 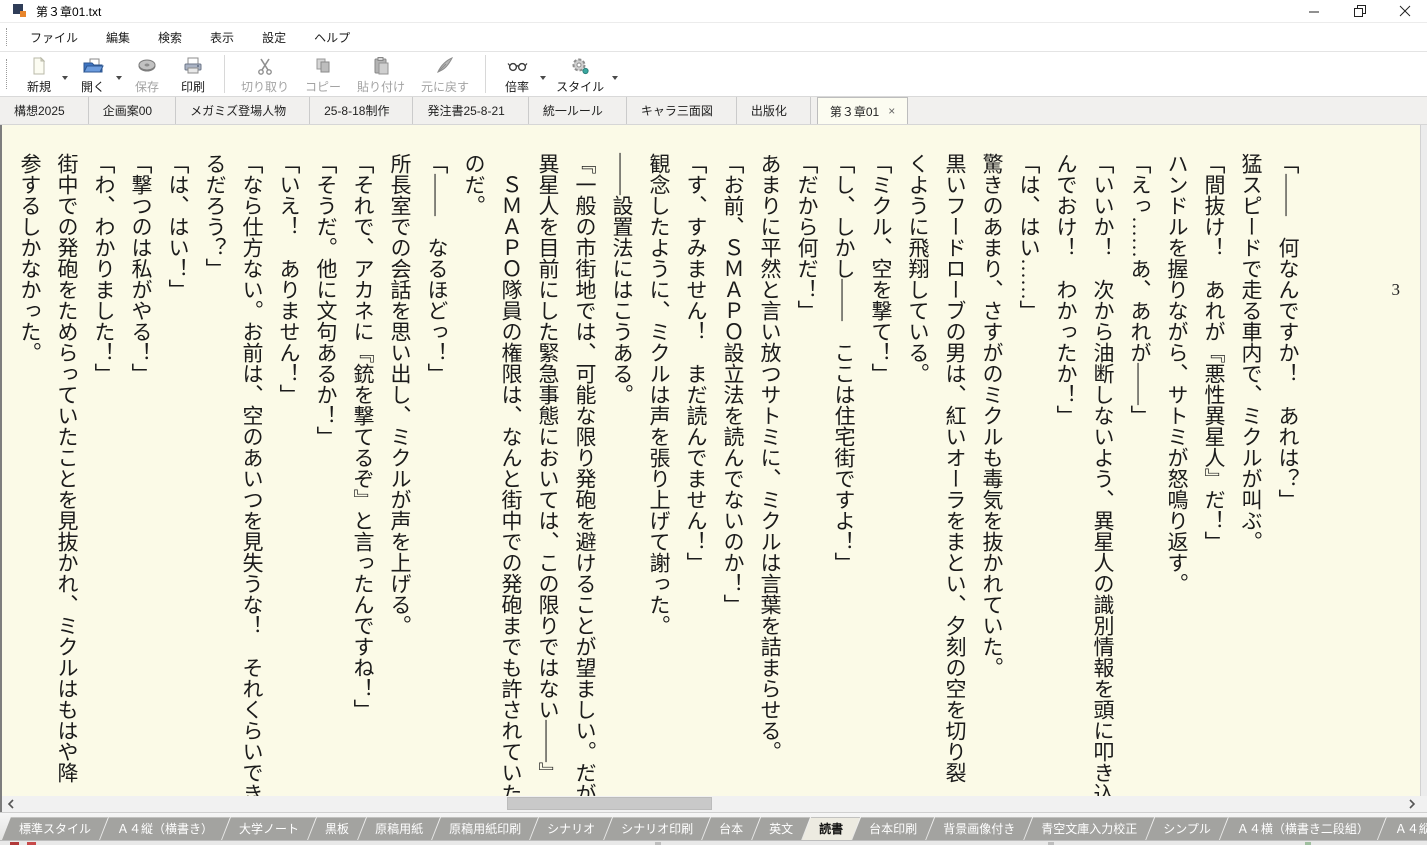 I want to click on document-tab-label: 発注書25-8-21, so click(x=466, y=111).